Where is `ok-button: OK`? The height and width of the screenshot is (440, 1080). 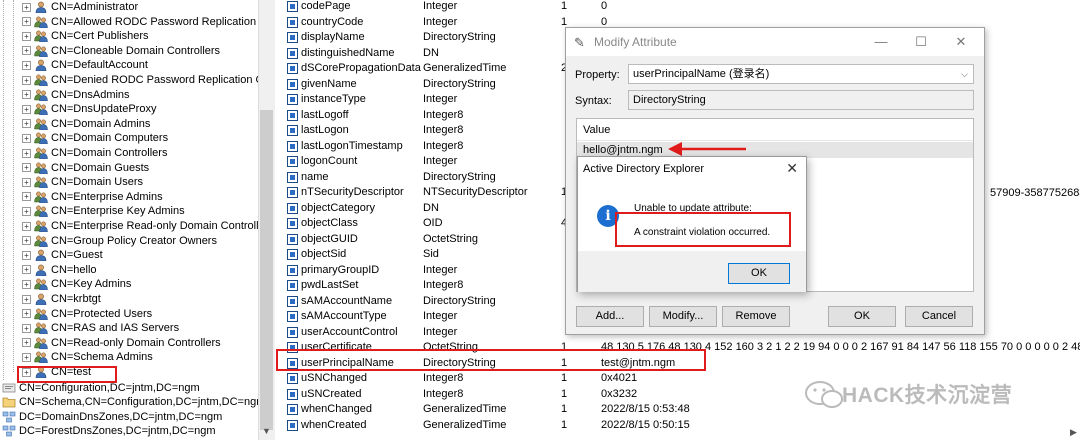 ok-button: OK is located at coordinates (862, 316).